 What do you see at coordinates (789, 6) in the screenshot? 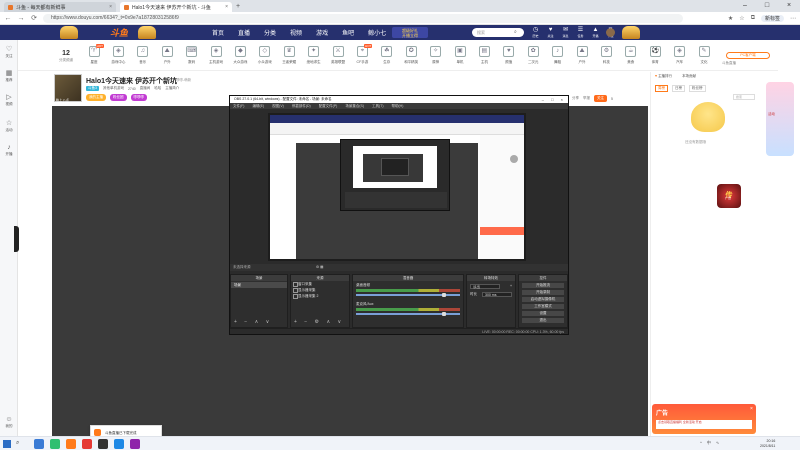
I see `close-window-icon: ×` at bounding box center [789, 6].